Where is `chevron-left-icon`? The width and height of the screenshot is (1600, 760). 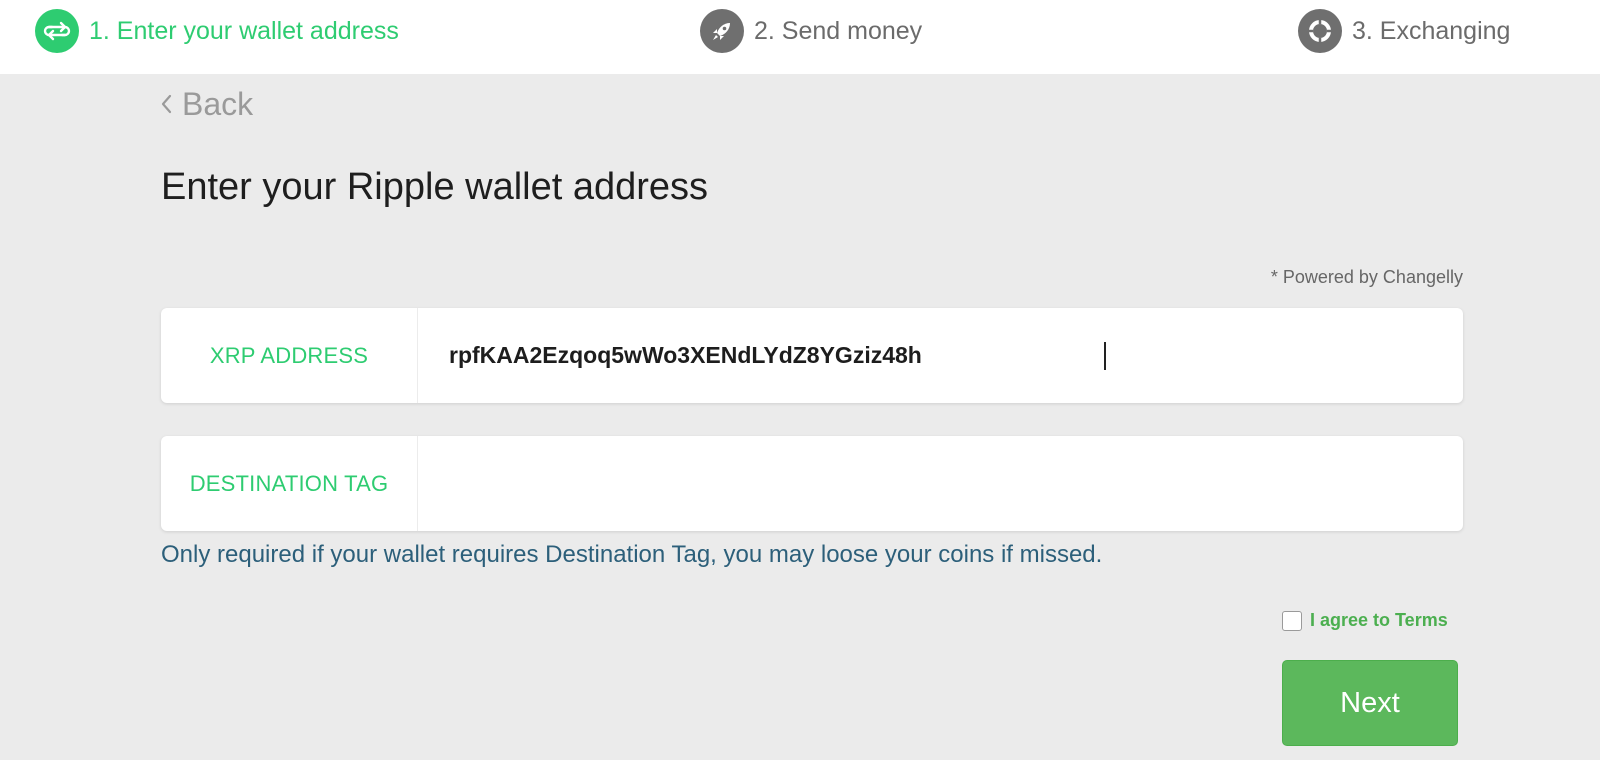 chevron-left-icon is located at coordinates (168, 104).